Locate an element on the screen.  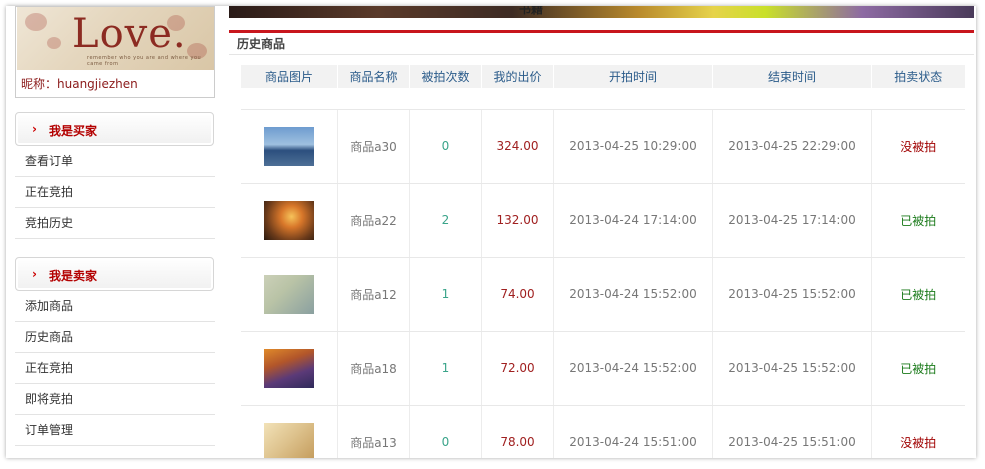
col-header-count: 被拍次数 is located at coordinates (445, 76).